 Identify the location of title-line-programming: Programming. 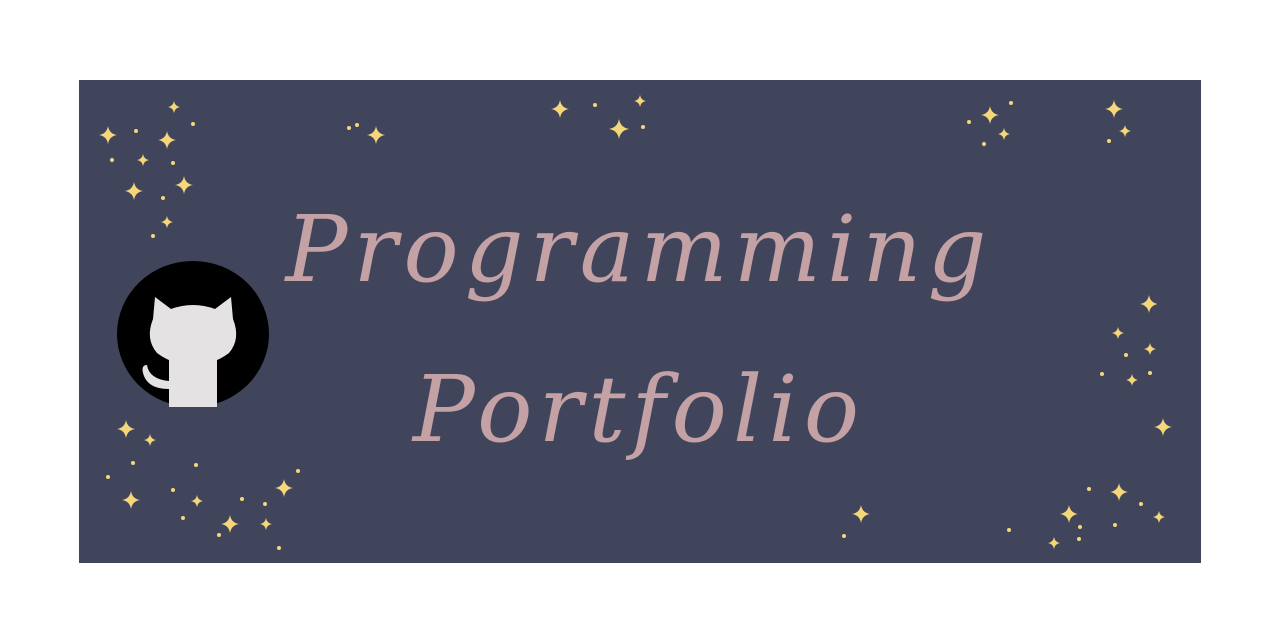
(639, 249).